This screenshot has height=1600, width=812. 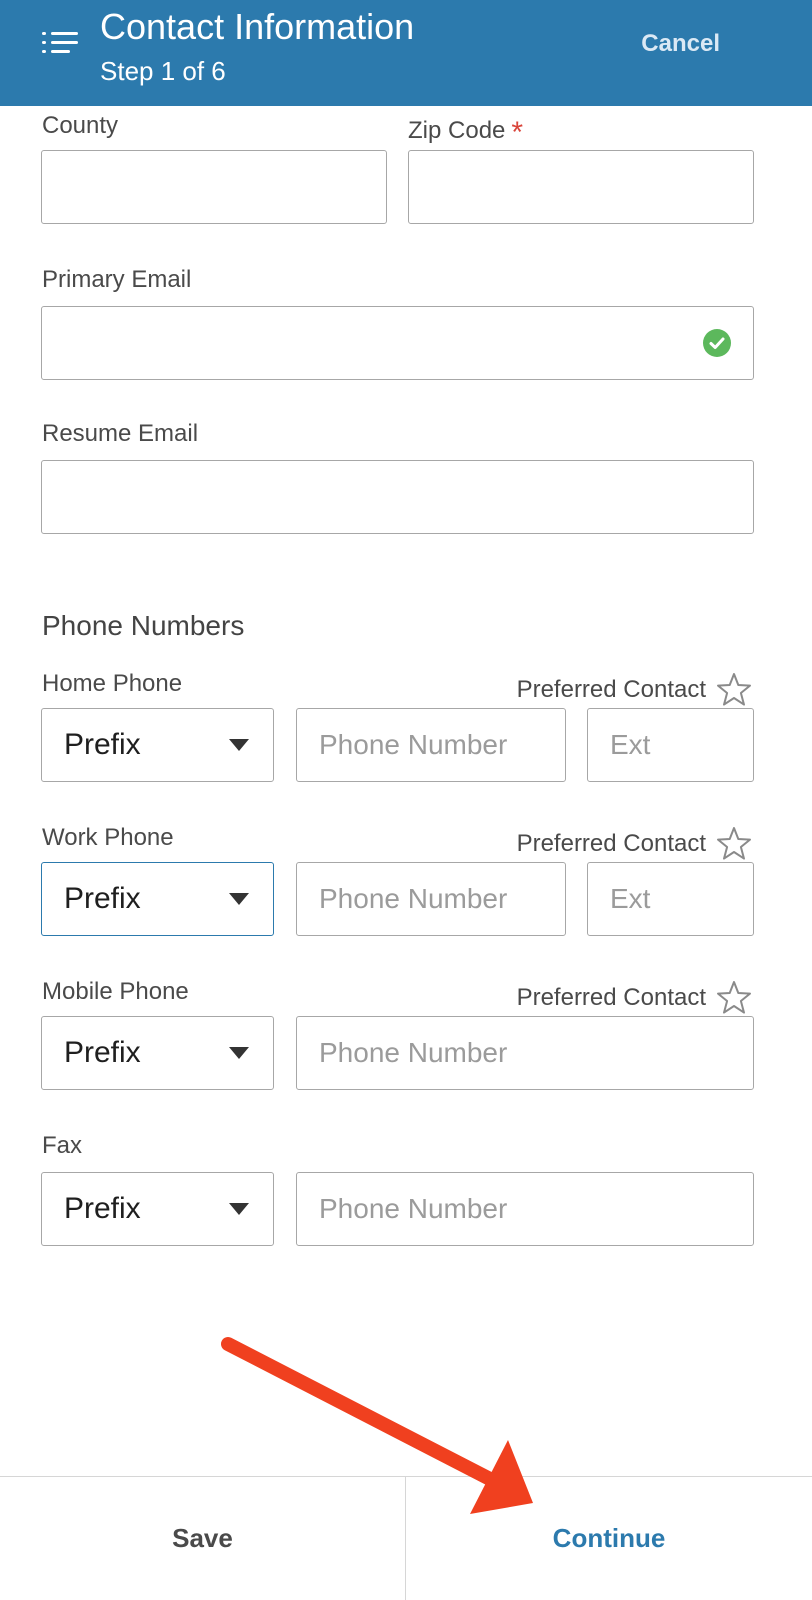 What do you see at coordinates (62, 1145) in the screenshot?
I see `fax-label: Fax` at bounding box center [62, 1145].